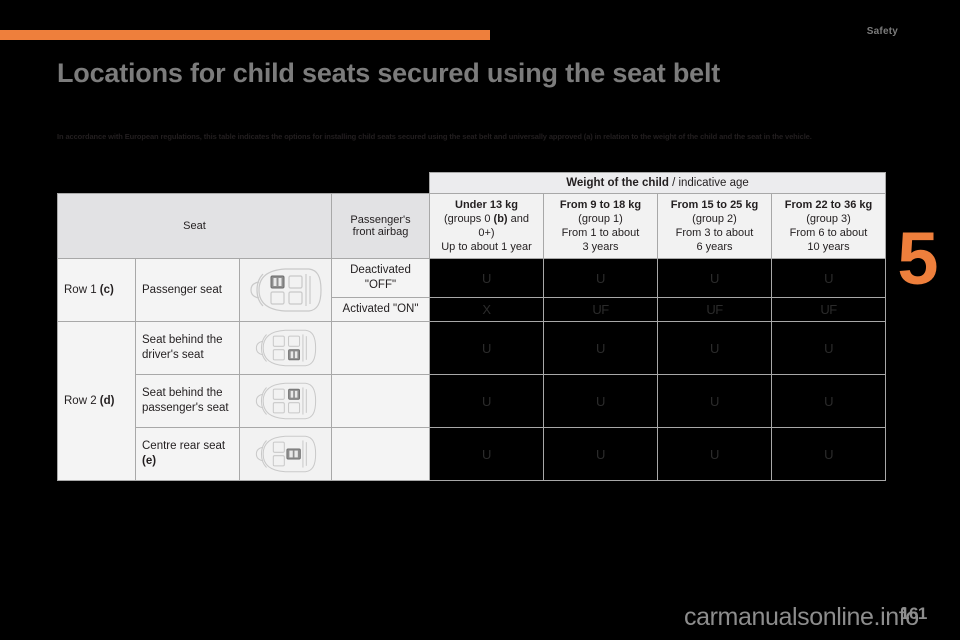 The height and width of the screenshot is (640, 960). What do you see at coordinates (828, 219) in the screenshot?
I see `weight-band-3-group: (group 3)` at bounding box center [828, 219].